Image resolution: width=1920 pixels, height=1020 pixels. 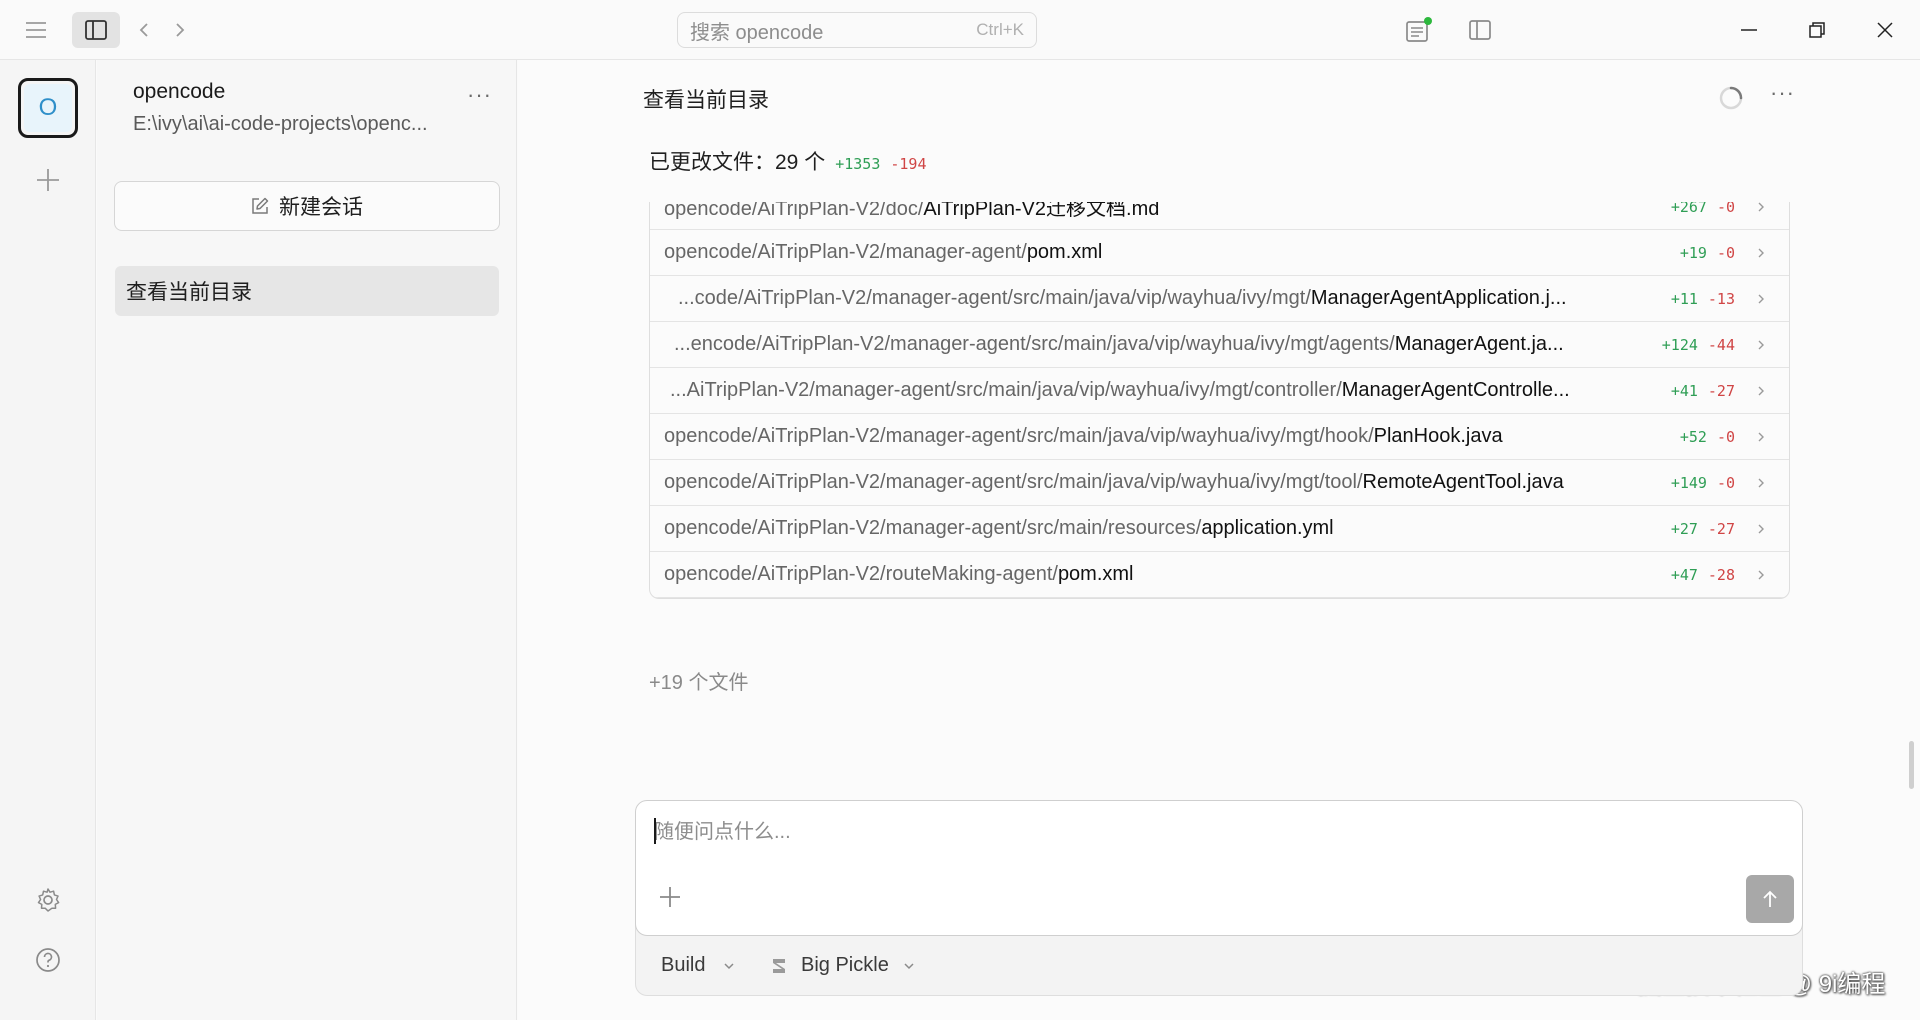 What do you see at coordinates (1731, 98) in the screenshot?
I see `loading-spinner-icon` at bounding box center [1731, 98].